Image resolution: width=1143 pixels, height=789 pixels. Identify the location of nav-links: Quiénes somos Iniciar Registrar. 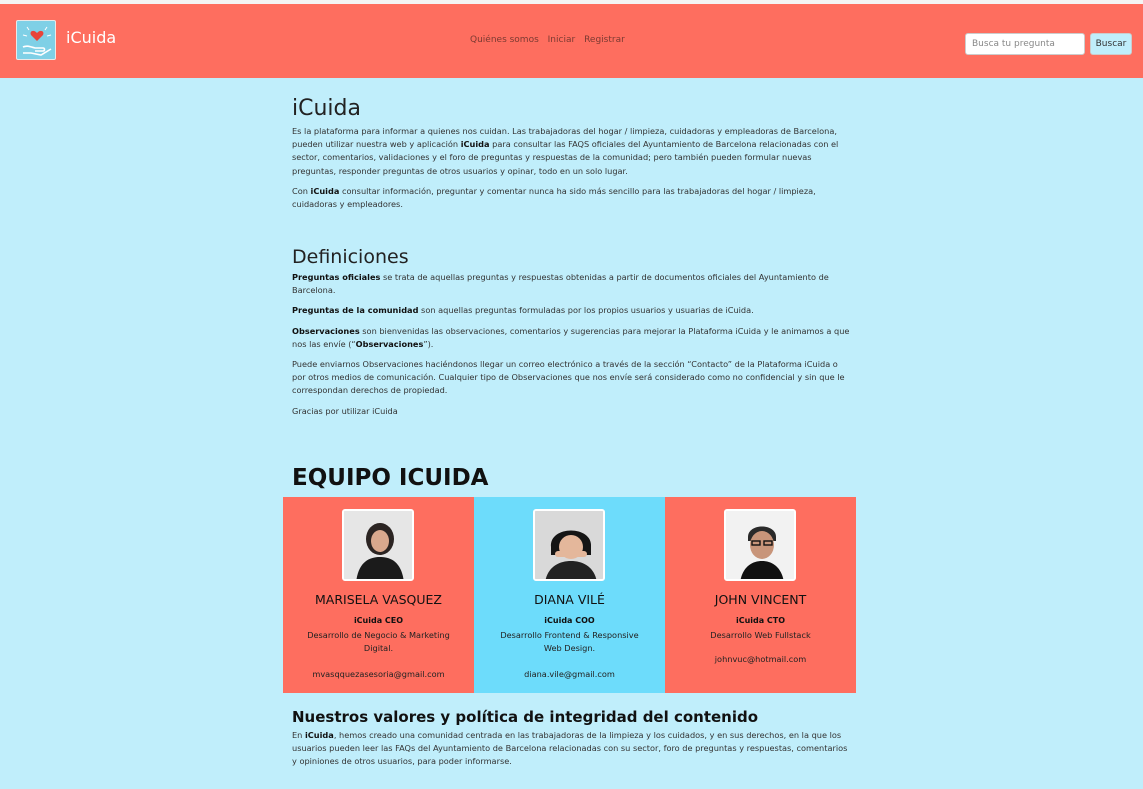
(550, 40).